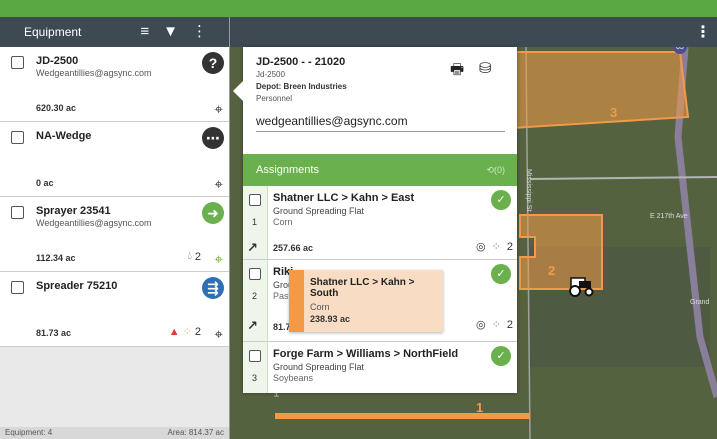  Describe the element at coordinates (358, 8) in the screenshot. I see `app-top-bar` at that location.